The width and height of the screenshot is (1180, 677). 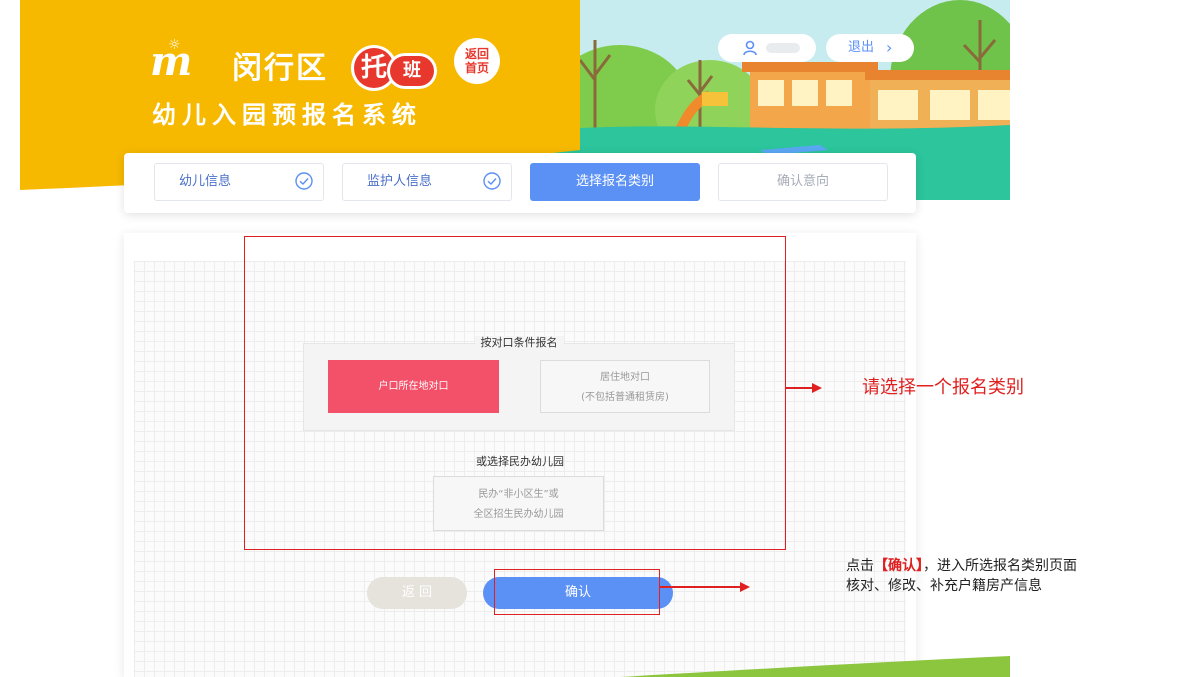 I want to click on chevron-right-icon: ›, so click(x=889, y=47).